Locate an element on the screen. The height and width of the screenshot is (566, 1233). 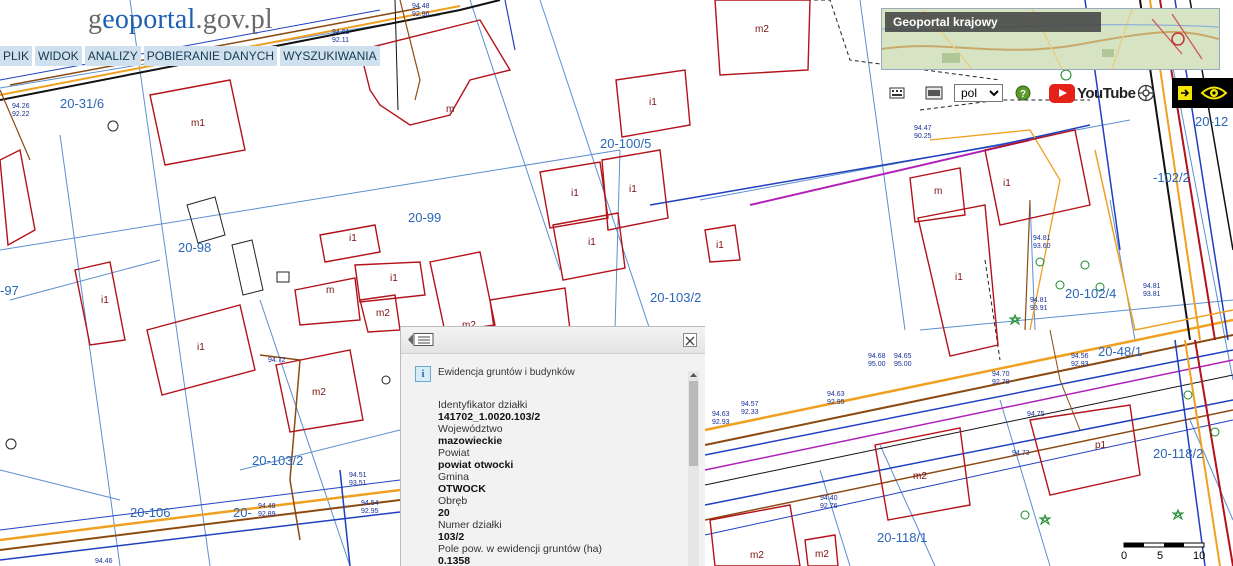
elevation-label: 93.91 is located at coordinates (1039, 308).